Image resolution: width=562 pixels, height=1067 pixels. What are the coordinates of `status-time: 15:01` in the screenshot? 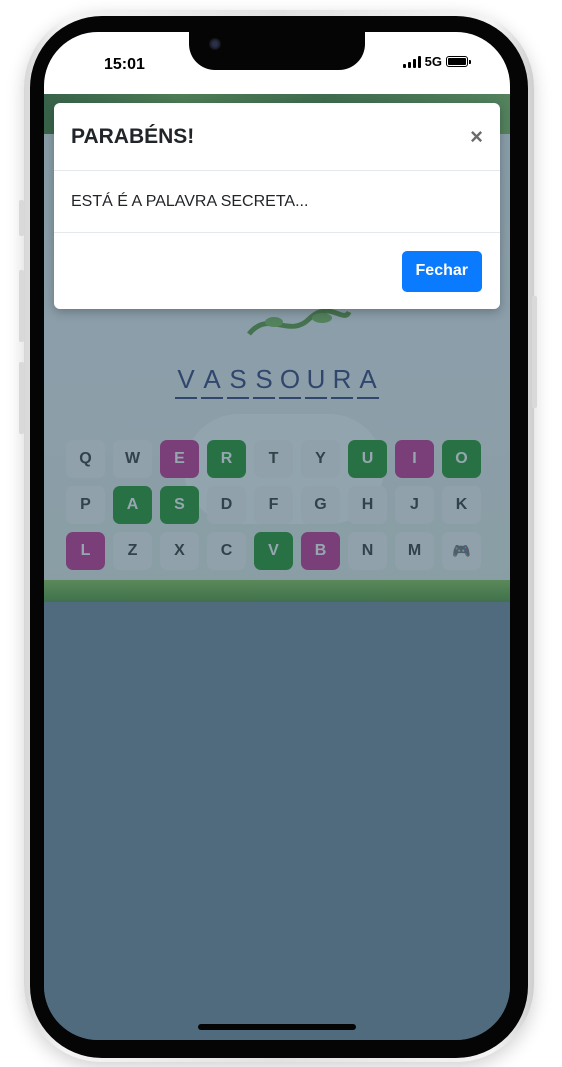 It's located at (124, 64).